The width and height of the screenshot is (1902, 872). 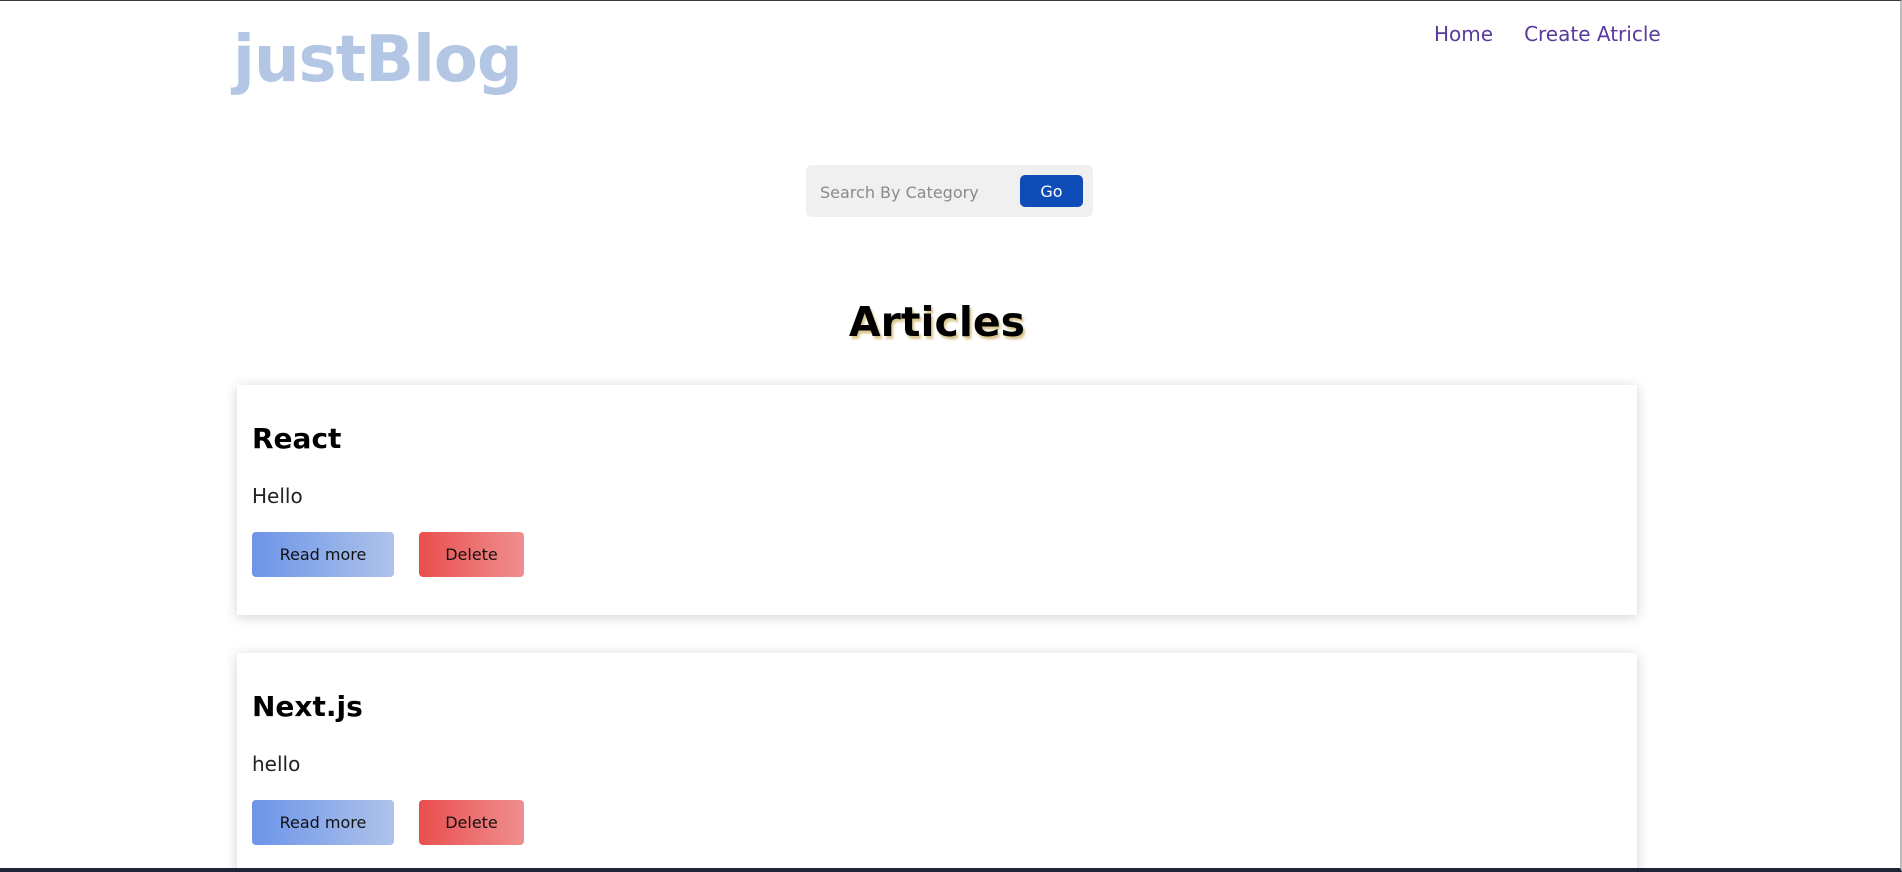 I want to click on nav-home-link: Home, so click(x=1463, y=34).